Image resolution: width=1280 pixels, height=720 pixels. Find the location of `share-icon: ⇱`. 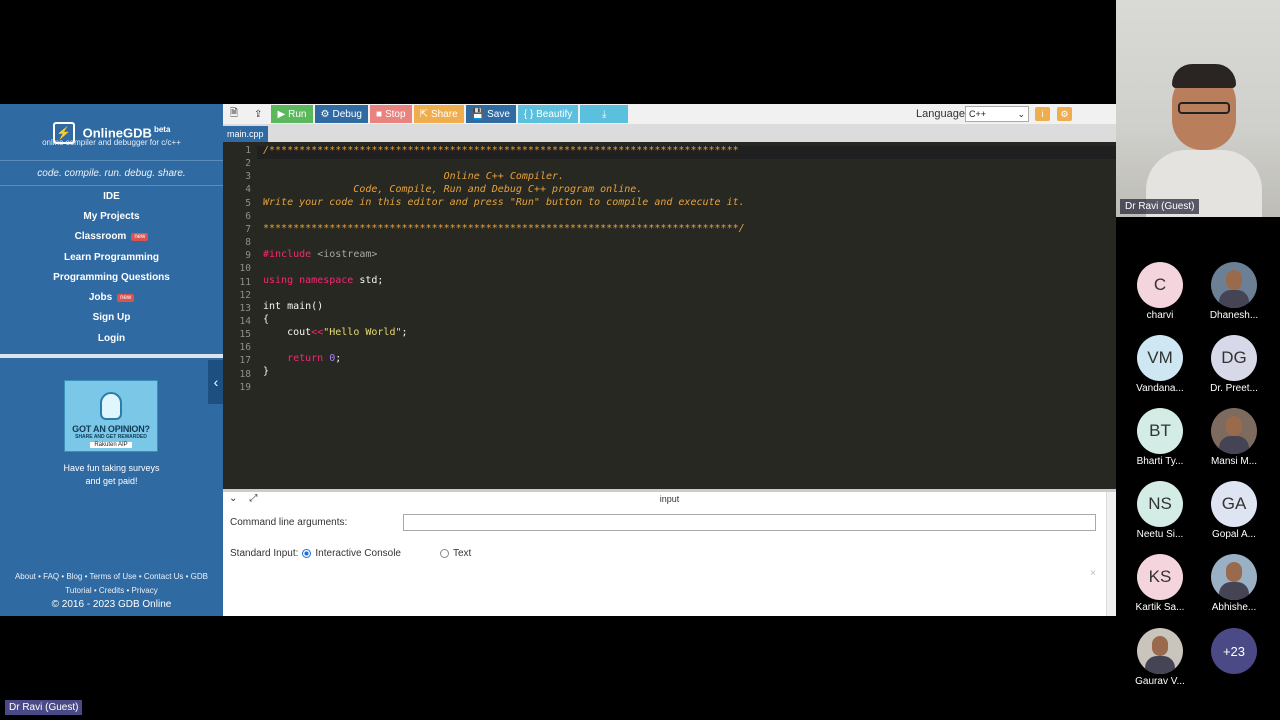

share-icon: ⇱ is located at coordinates (423, 114).